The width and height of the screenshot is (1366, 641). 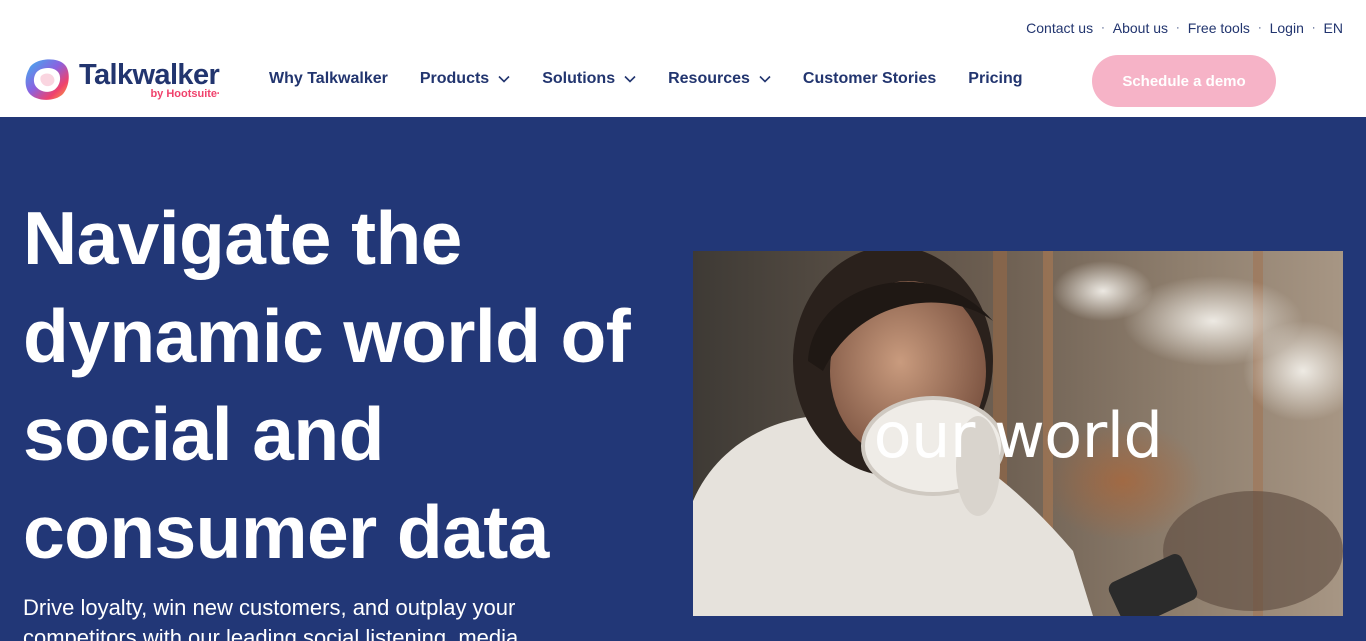 What do you see at coordinates (1287, 28) in the screenshot?
I see `login-link: Login` at bounding box center [1287, 28].